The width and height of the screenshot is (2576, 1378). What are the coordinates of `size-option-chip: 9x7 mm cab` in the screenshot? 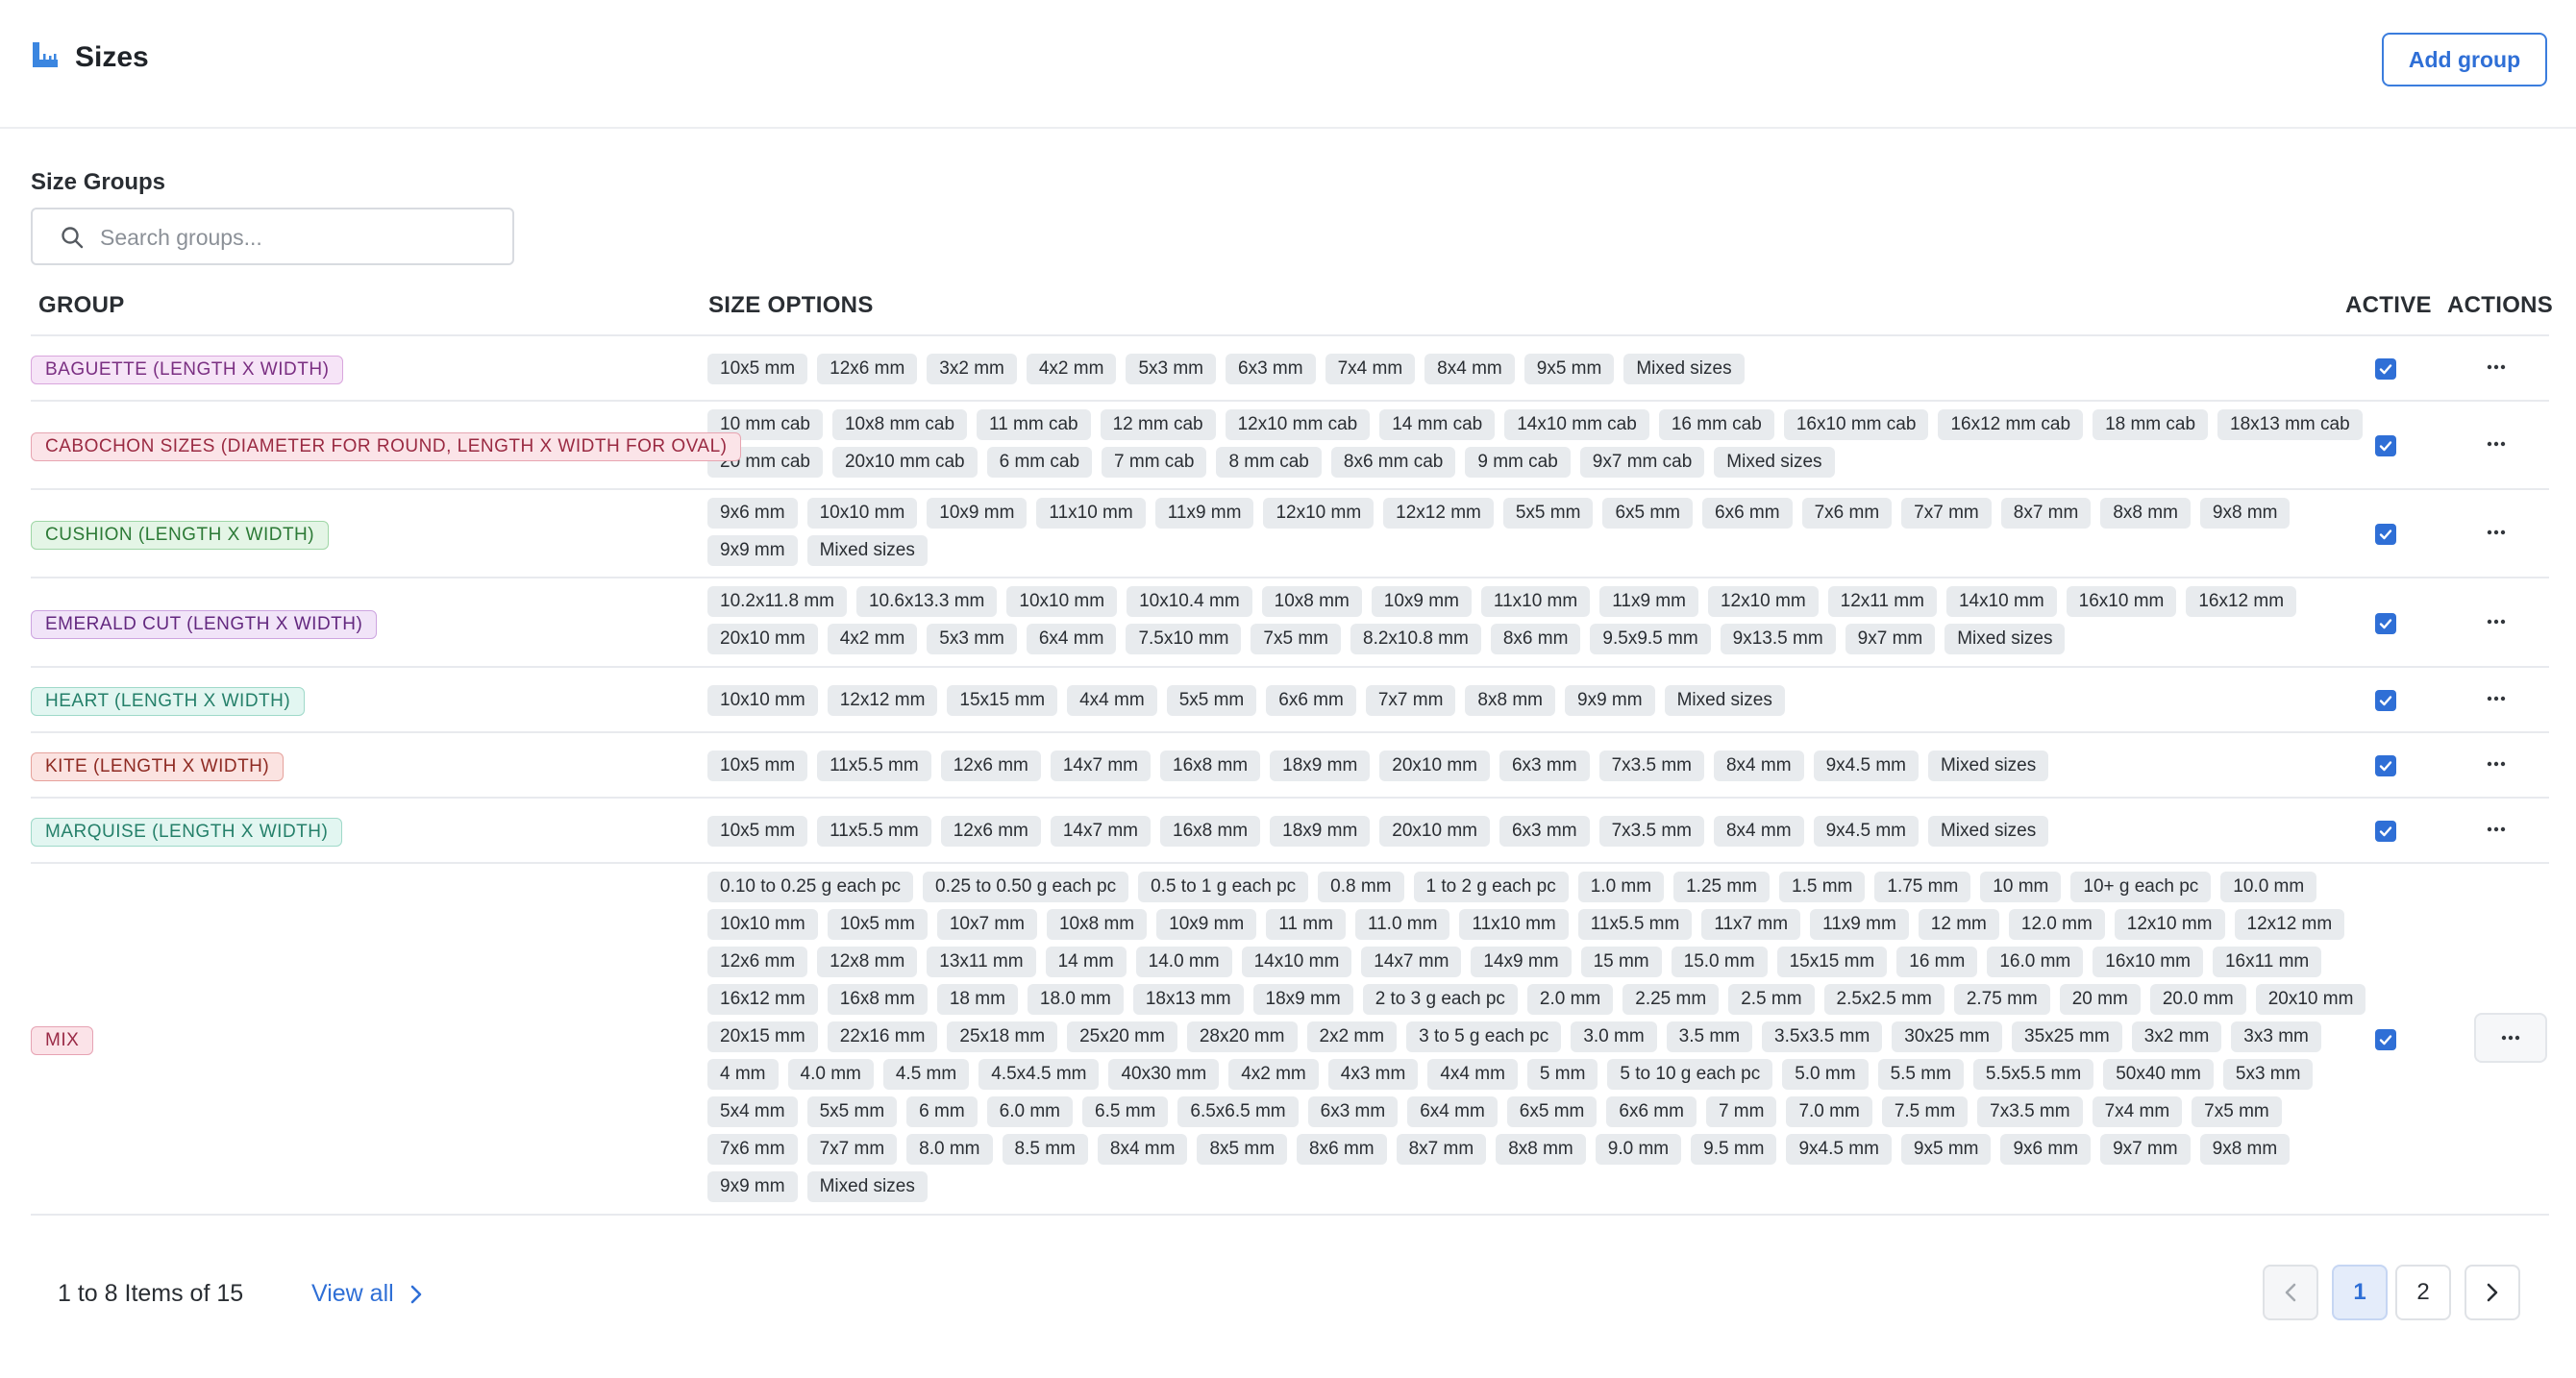 It's located at (1642, 462).